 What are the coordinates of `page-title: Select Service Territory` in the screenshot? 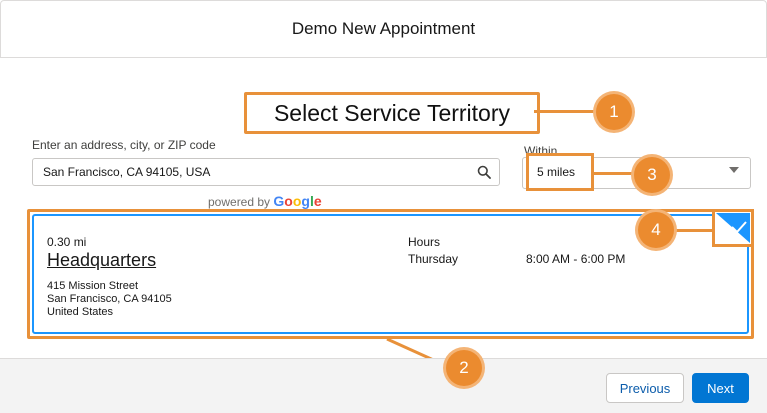 It's located at (392, 113).